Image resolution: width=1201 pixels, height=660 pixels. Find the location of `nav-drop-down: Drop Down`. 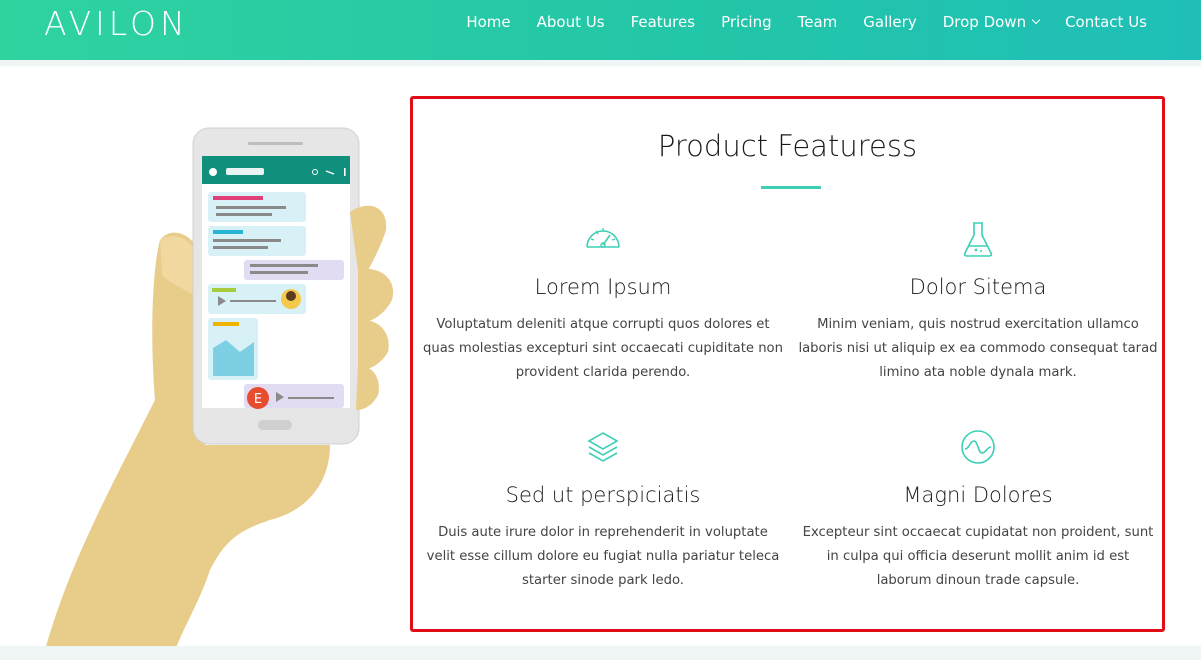

nav-drop-down: Drop Down is located at coordinates (991, 22).